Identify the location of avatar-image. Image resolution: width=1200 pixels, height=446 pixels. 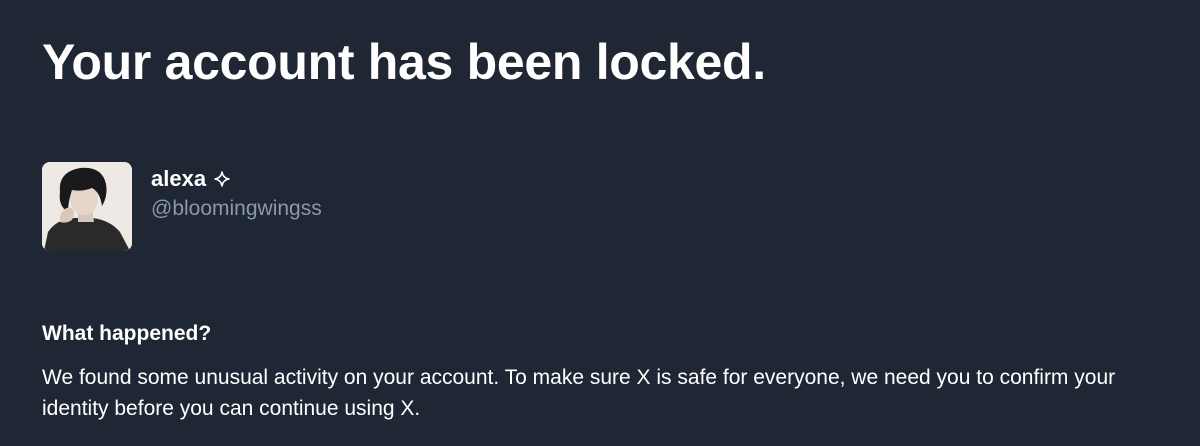
(87, 206).